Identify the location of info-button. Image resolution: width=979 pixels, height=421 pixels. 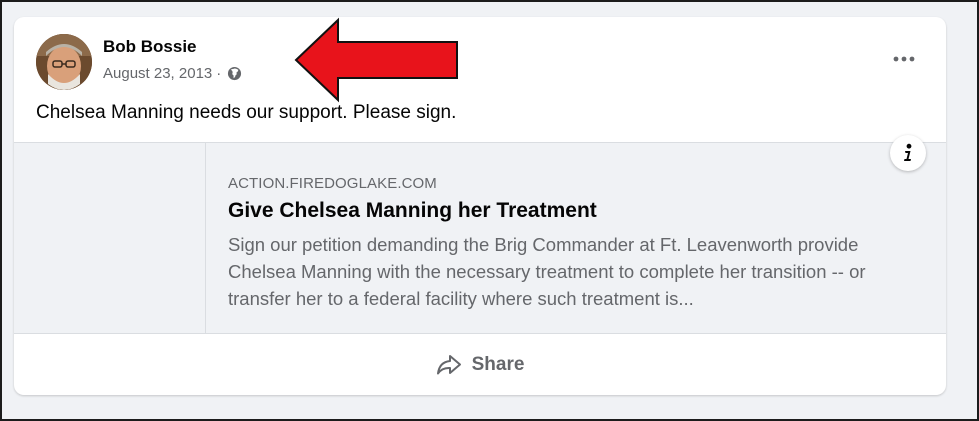
(908, 153).